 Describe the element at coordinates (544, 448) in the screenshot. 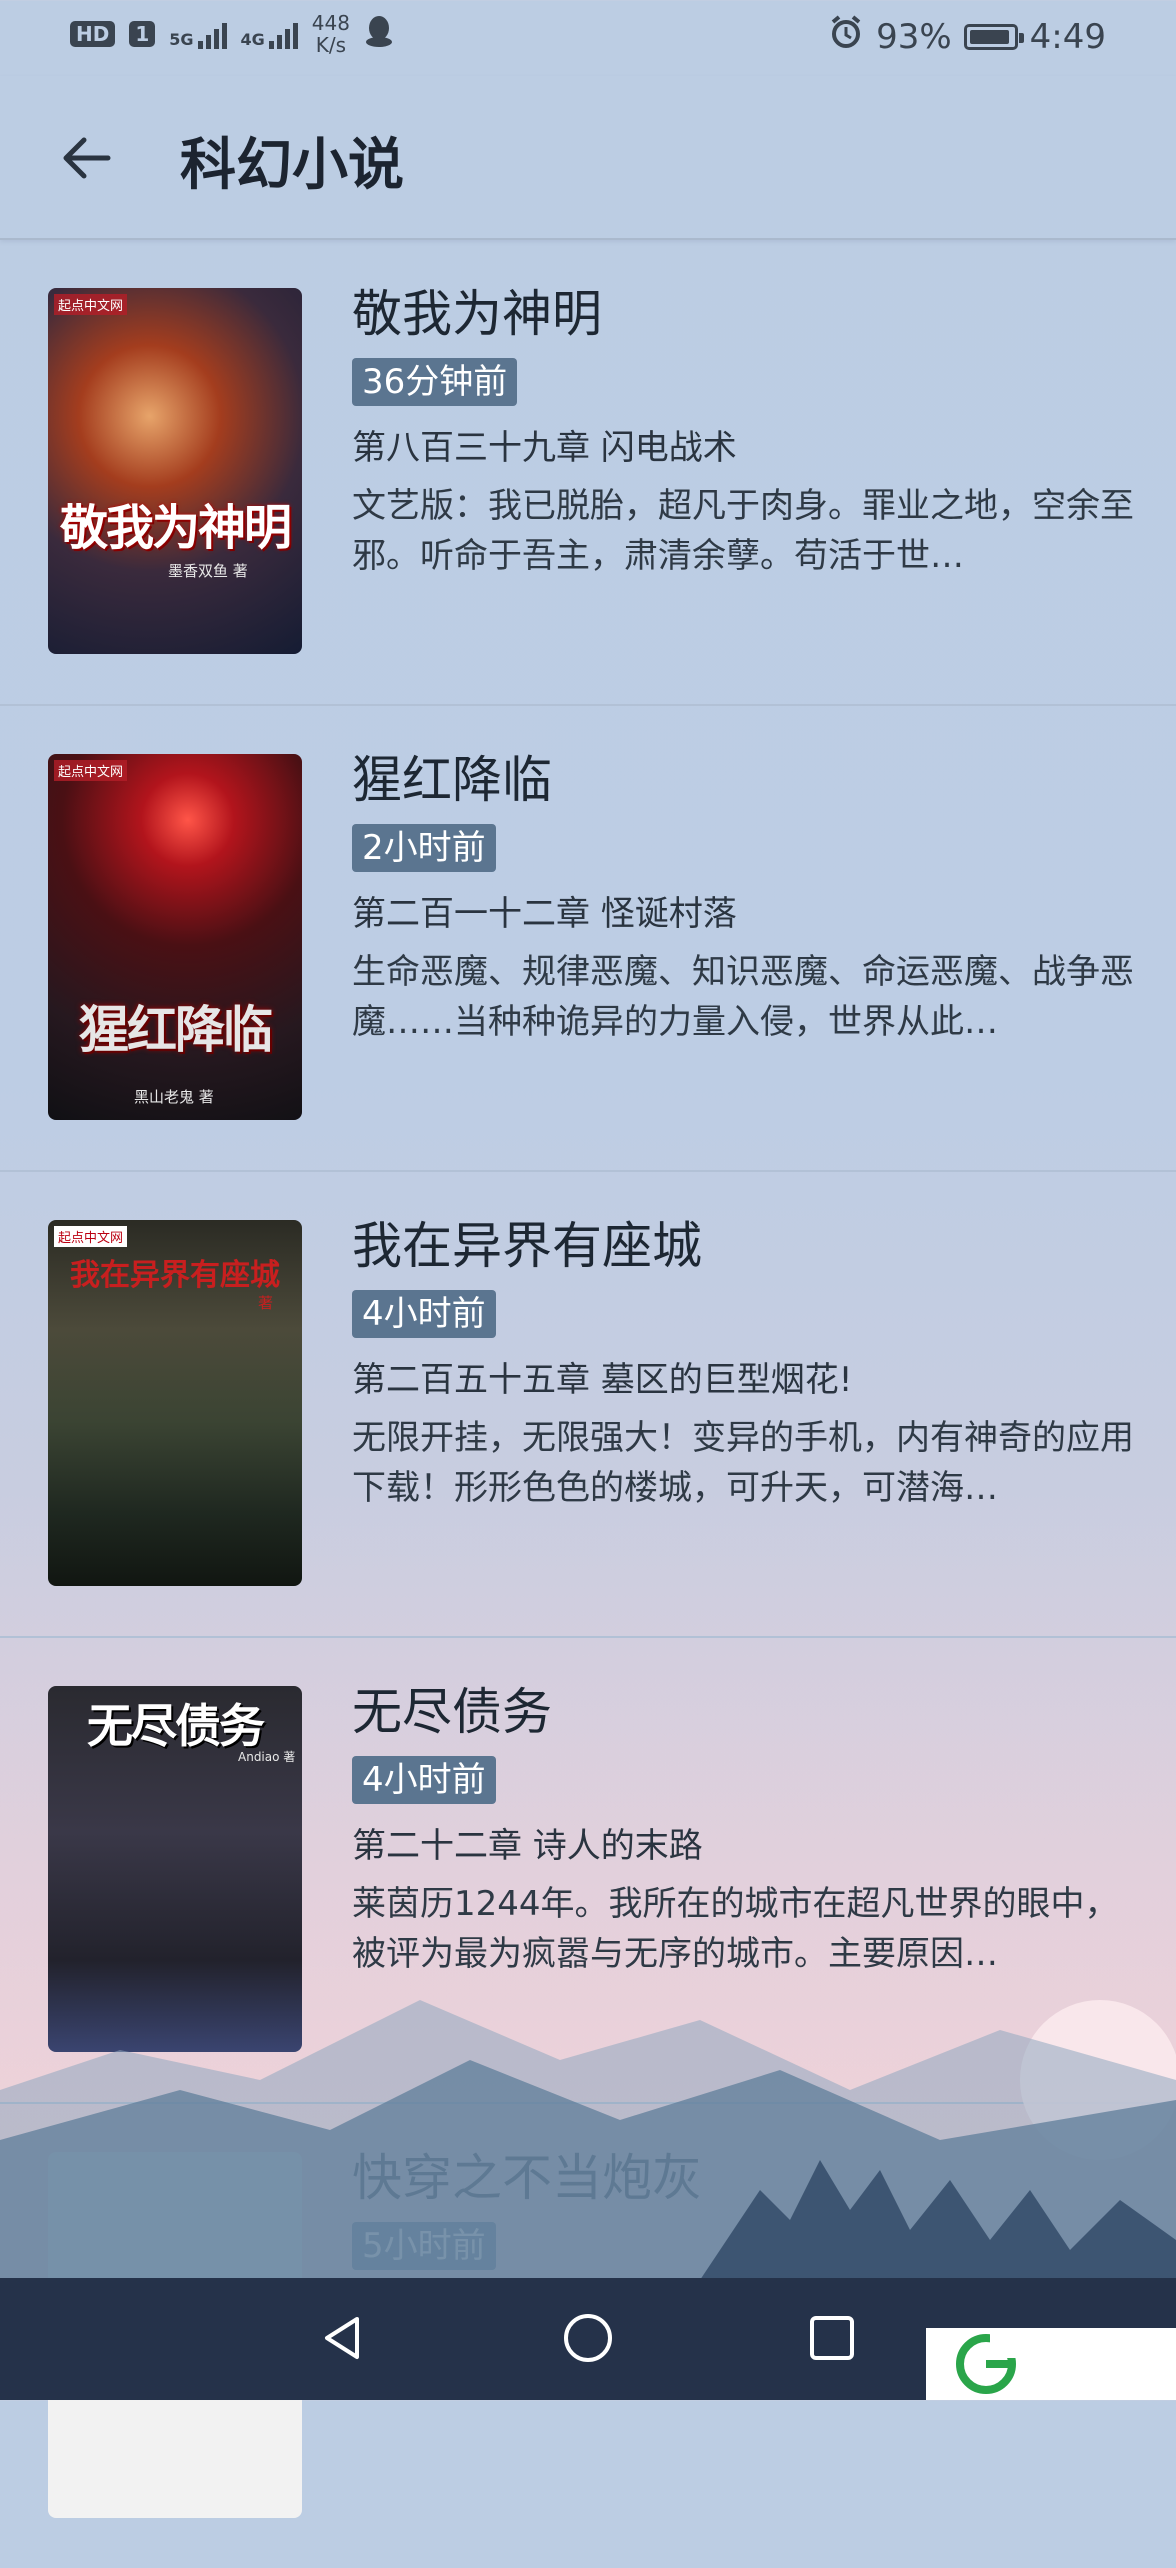

I see `latest-chapter: 第八百三十九章 闪电战术` at that location.